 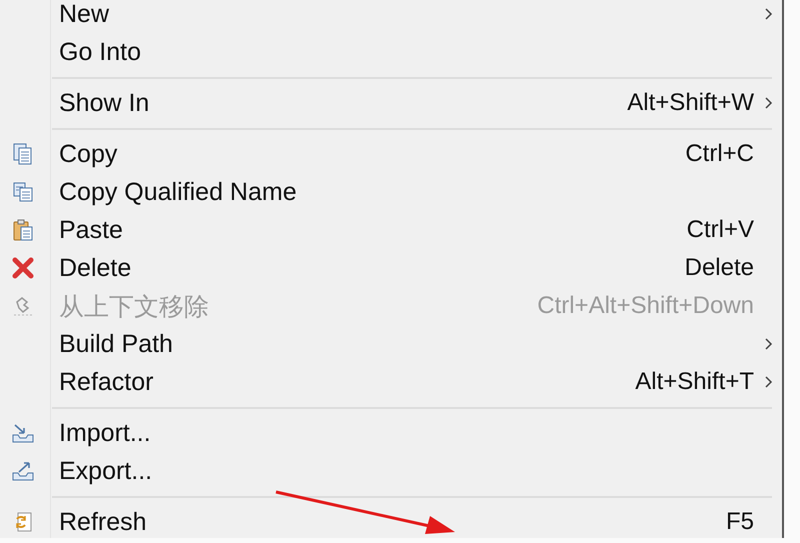 I want to click on menu-item: Refactor Alt+Shift+T, so click(x=391, y=382).